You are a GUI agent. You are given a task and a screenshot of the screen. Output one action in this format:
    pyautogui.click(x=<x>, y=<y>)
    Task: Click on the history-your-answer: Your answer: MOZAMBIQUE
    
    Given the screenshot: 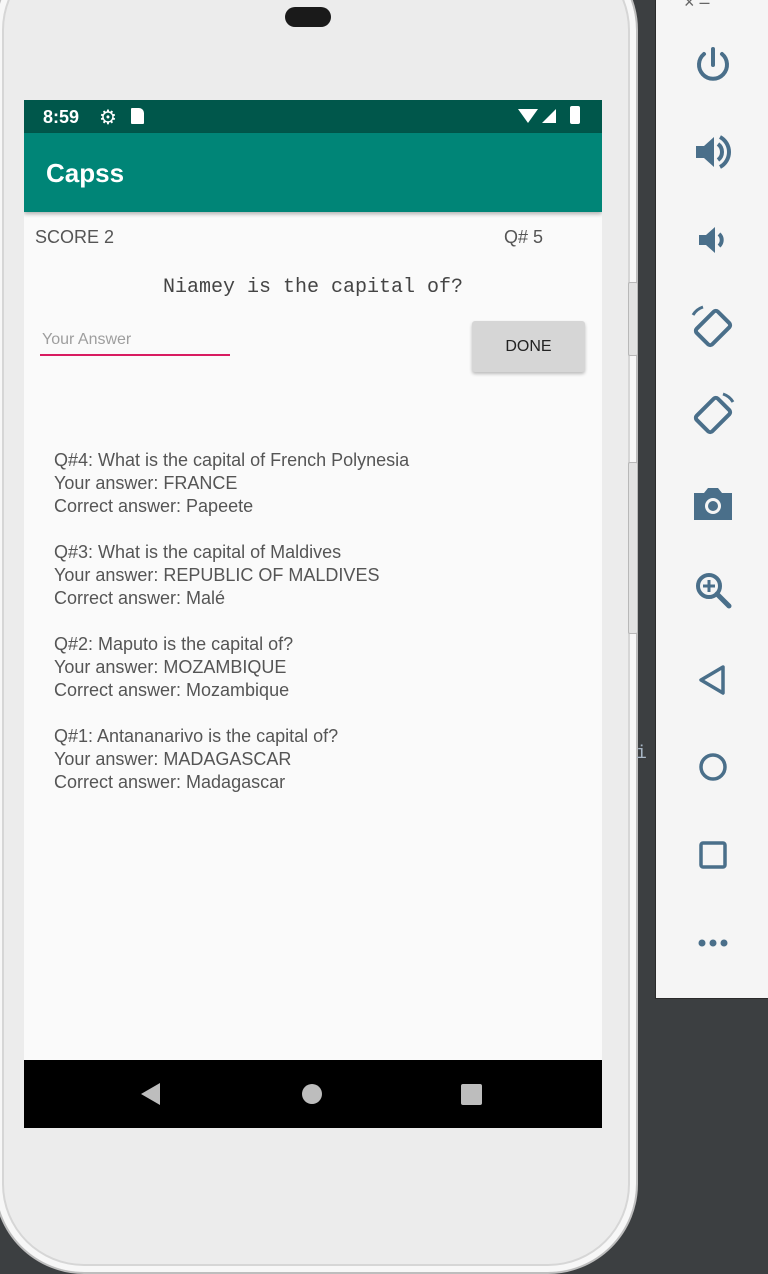 What is the action you would take?
    pyautogui.click(x=170, y=667)
    